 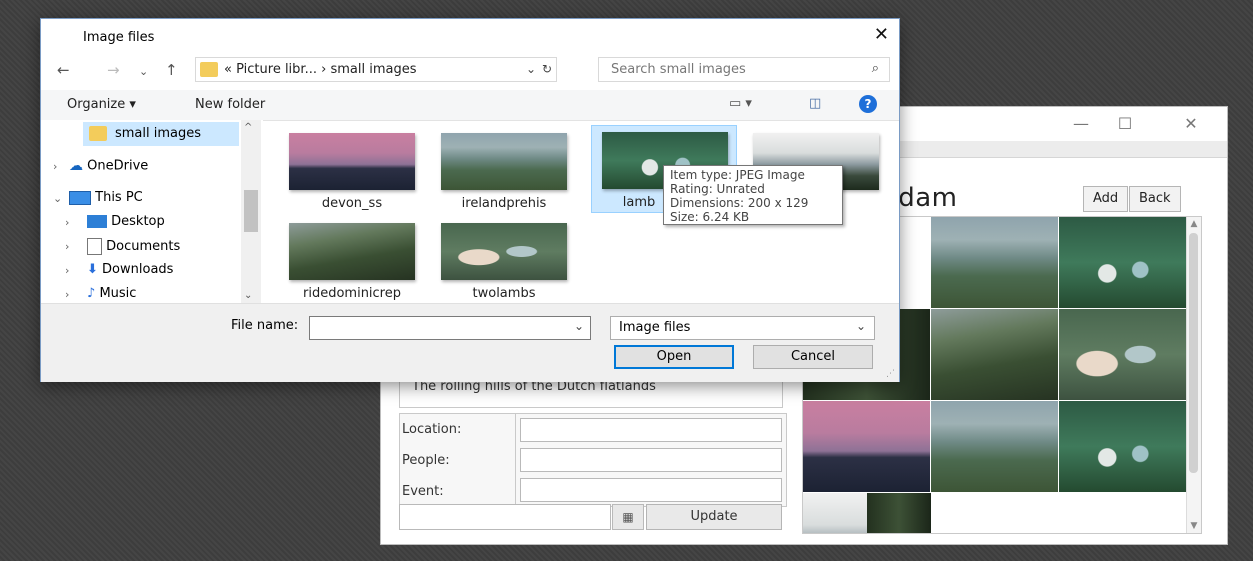 I want to click on scroll-up-icon: ^, so click(x=248, y=127).